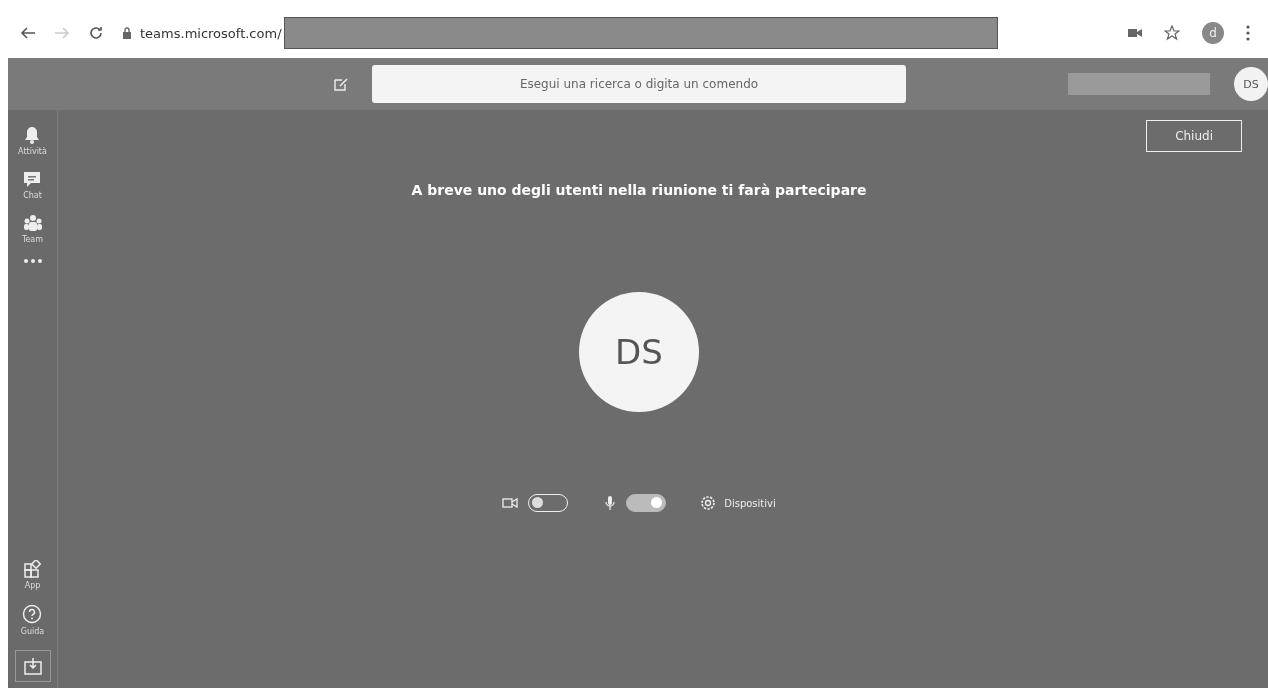  I want to click on reload-icon, so click(96, 33).